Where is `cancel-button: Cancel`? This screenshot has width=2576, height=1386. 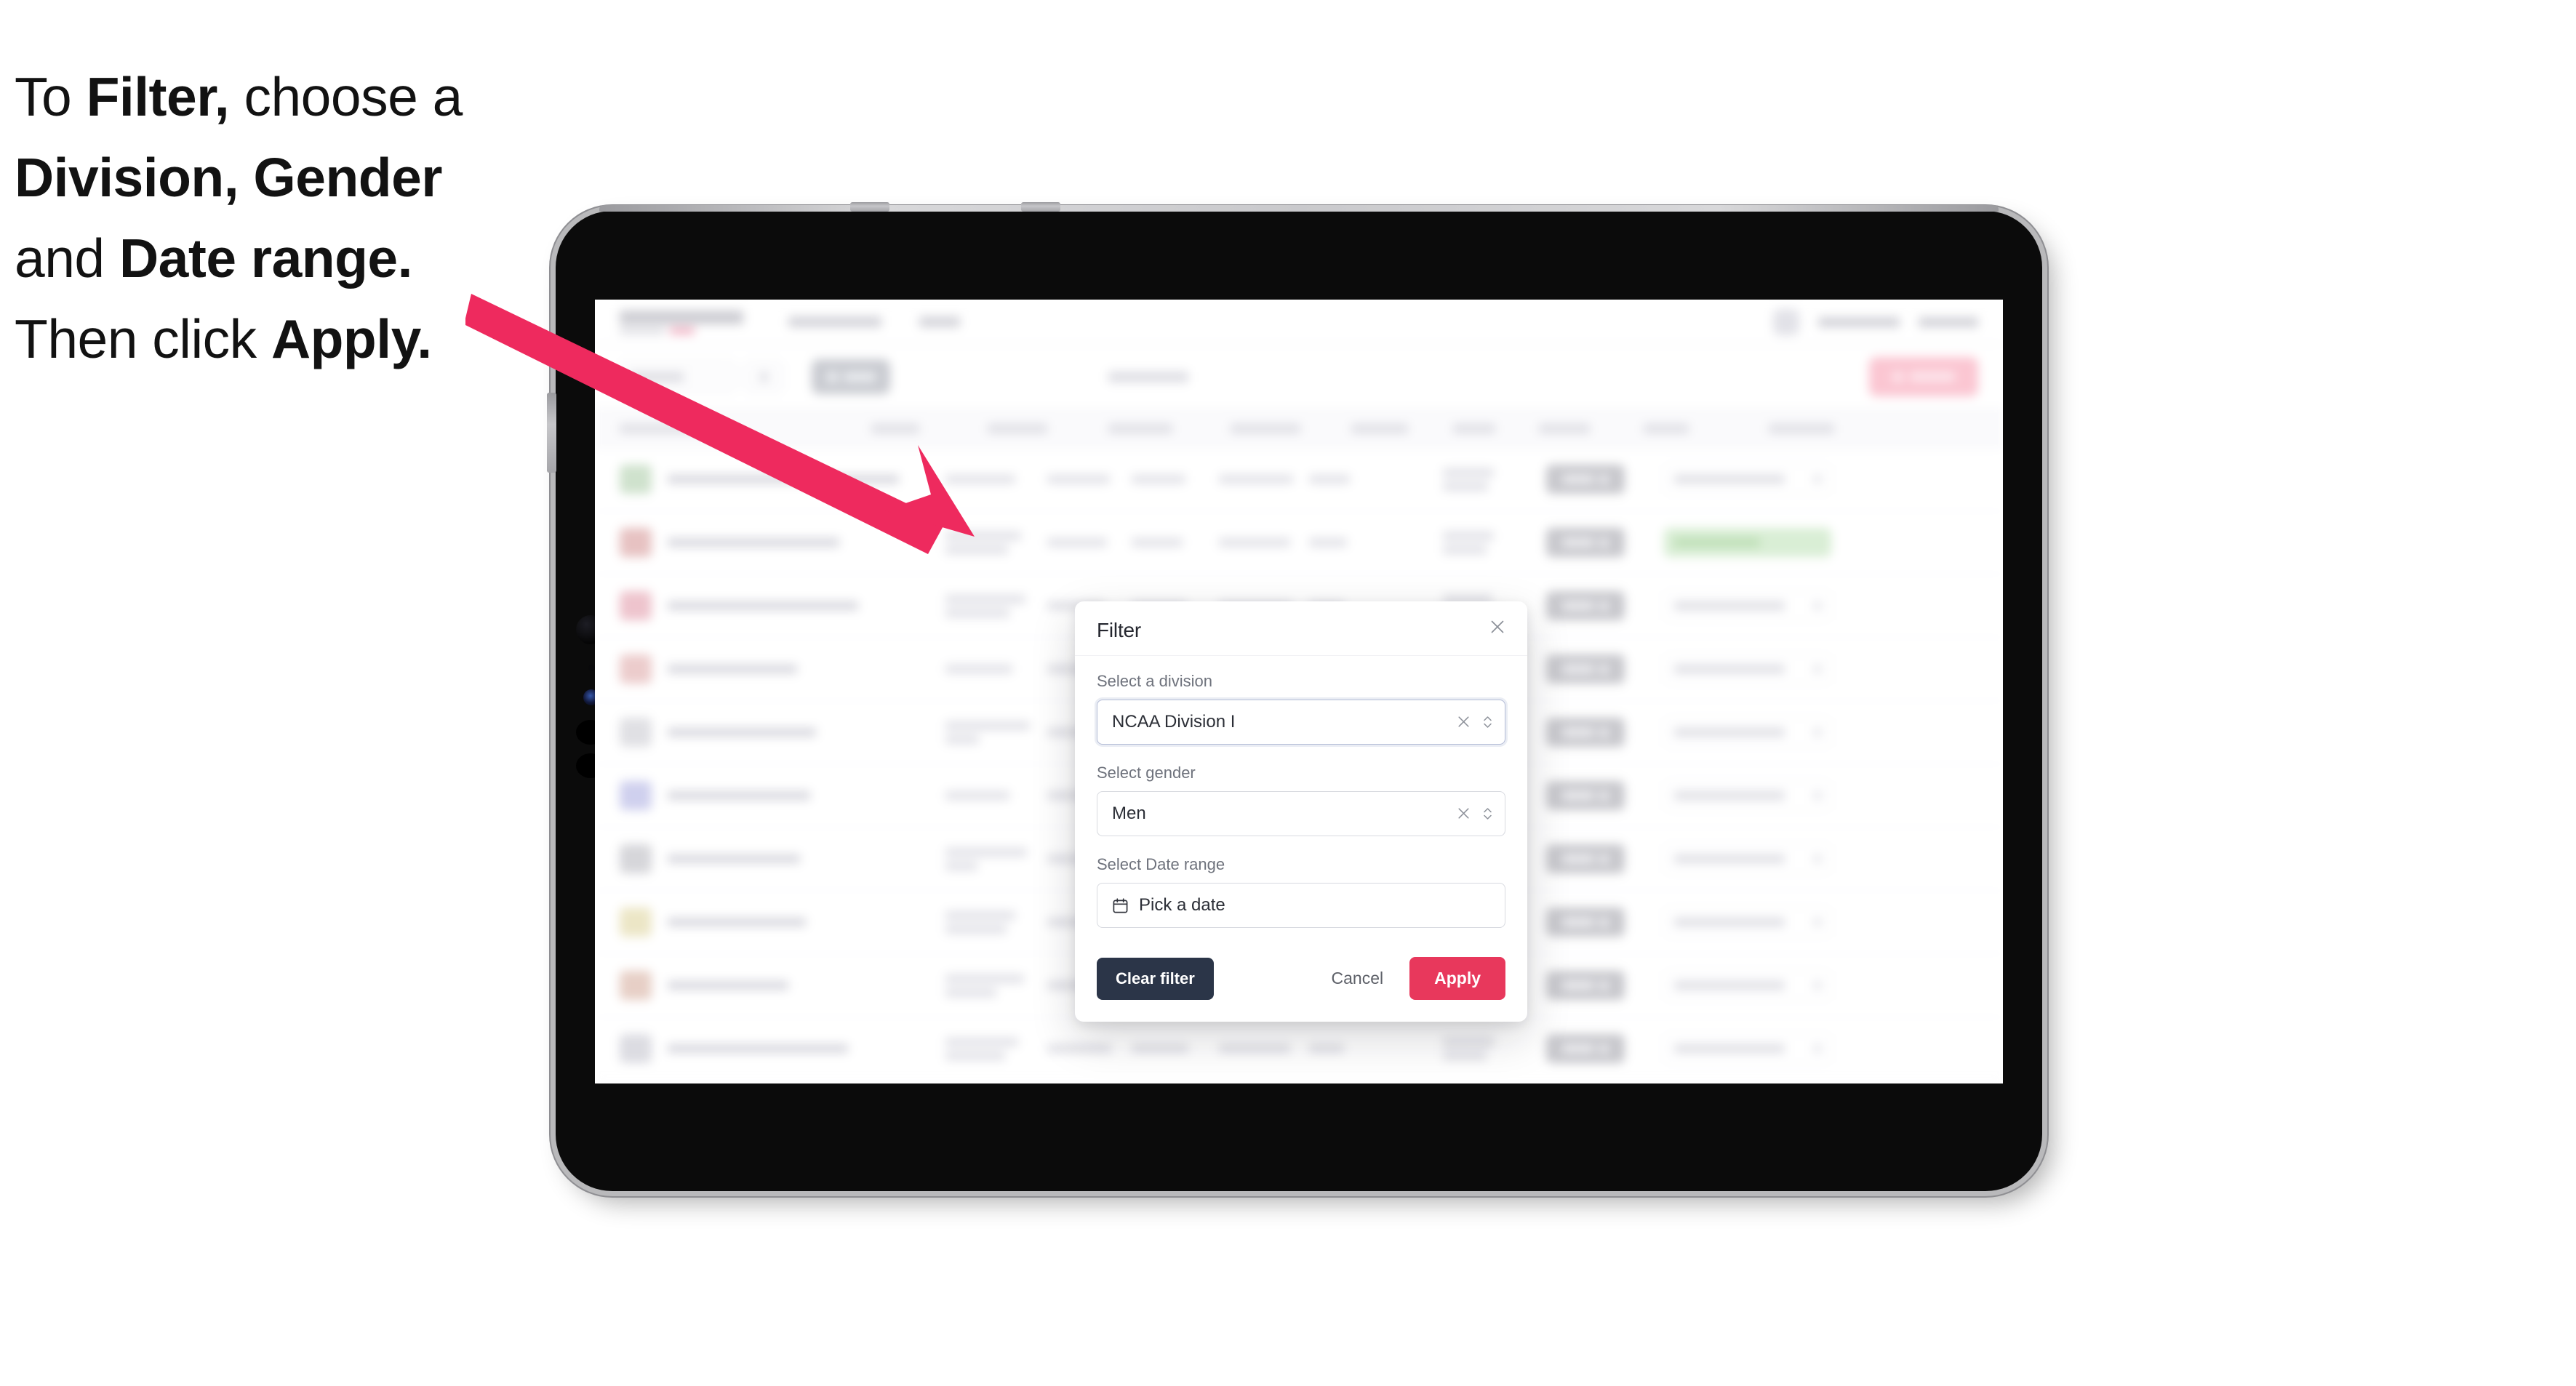 cancel-button: Cancel is located at coordinates (1358, 979).